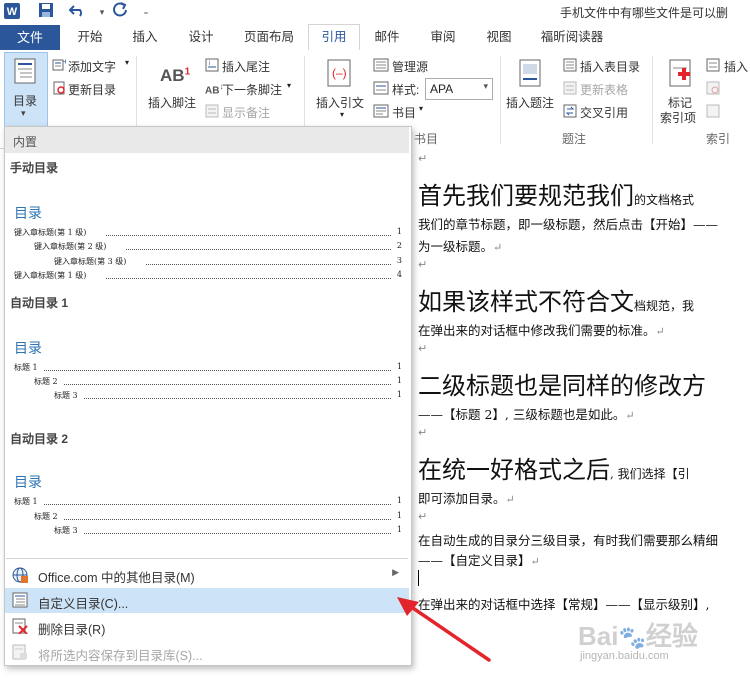 The image size is (750, 684). I want to click on menu-item-label: 删除目录(R), so click(72, 630).